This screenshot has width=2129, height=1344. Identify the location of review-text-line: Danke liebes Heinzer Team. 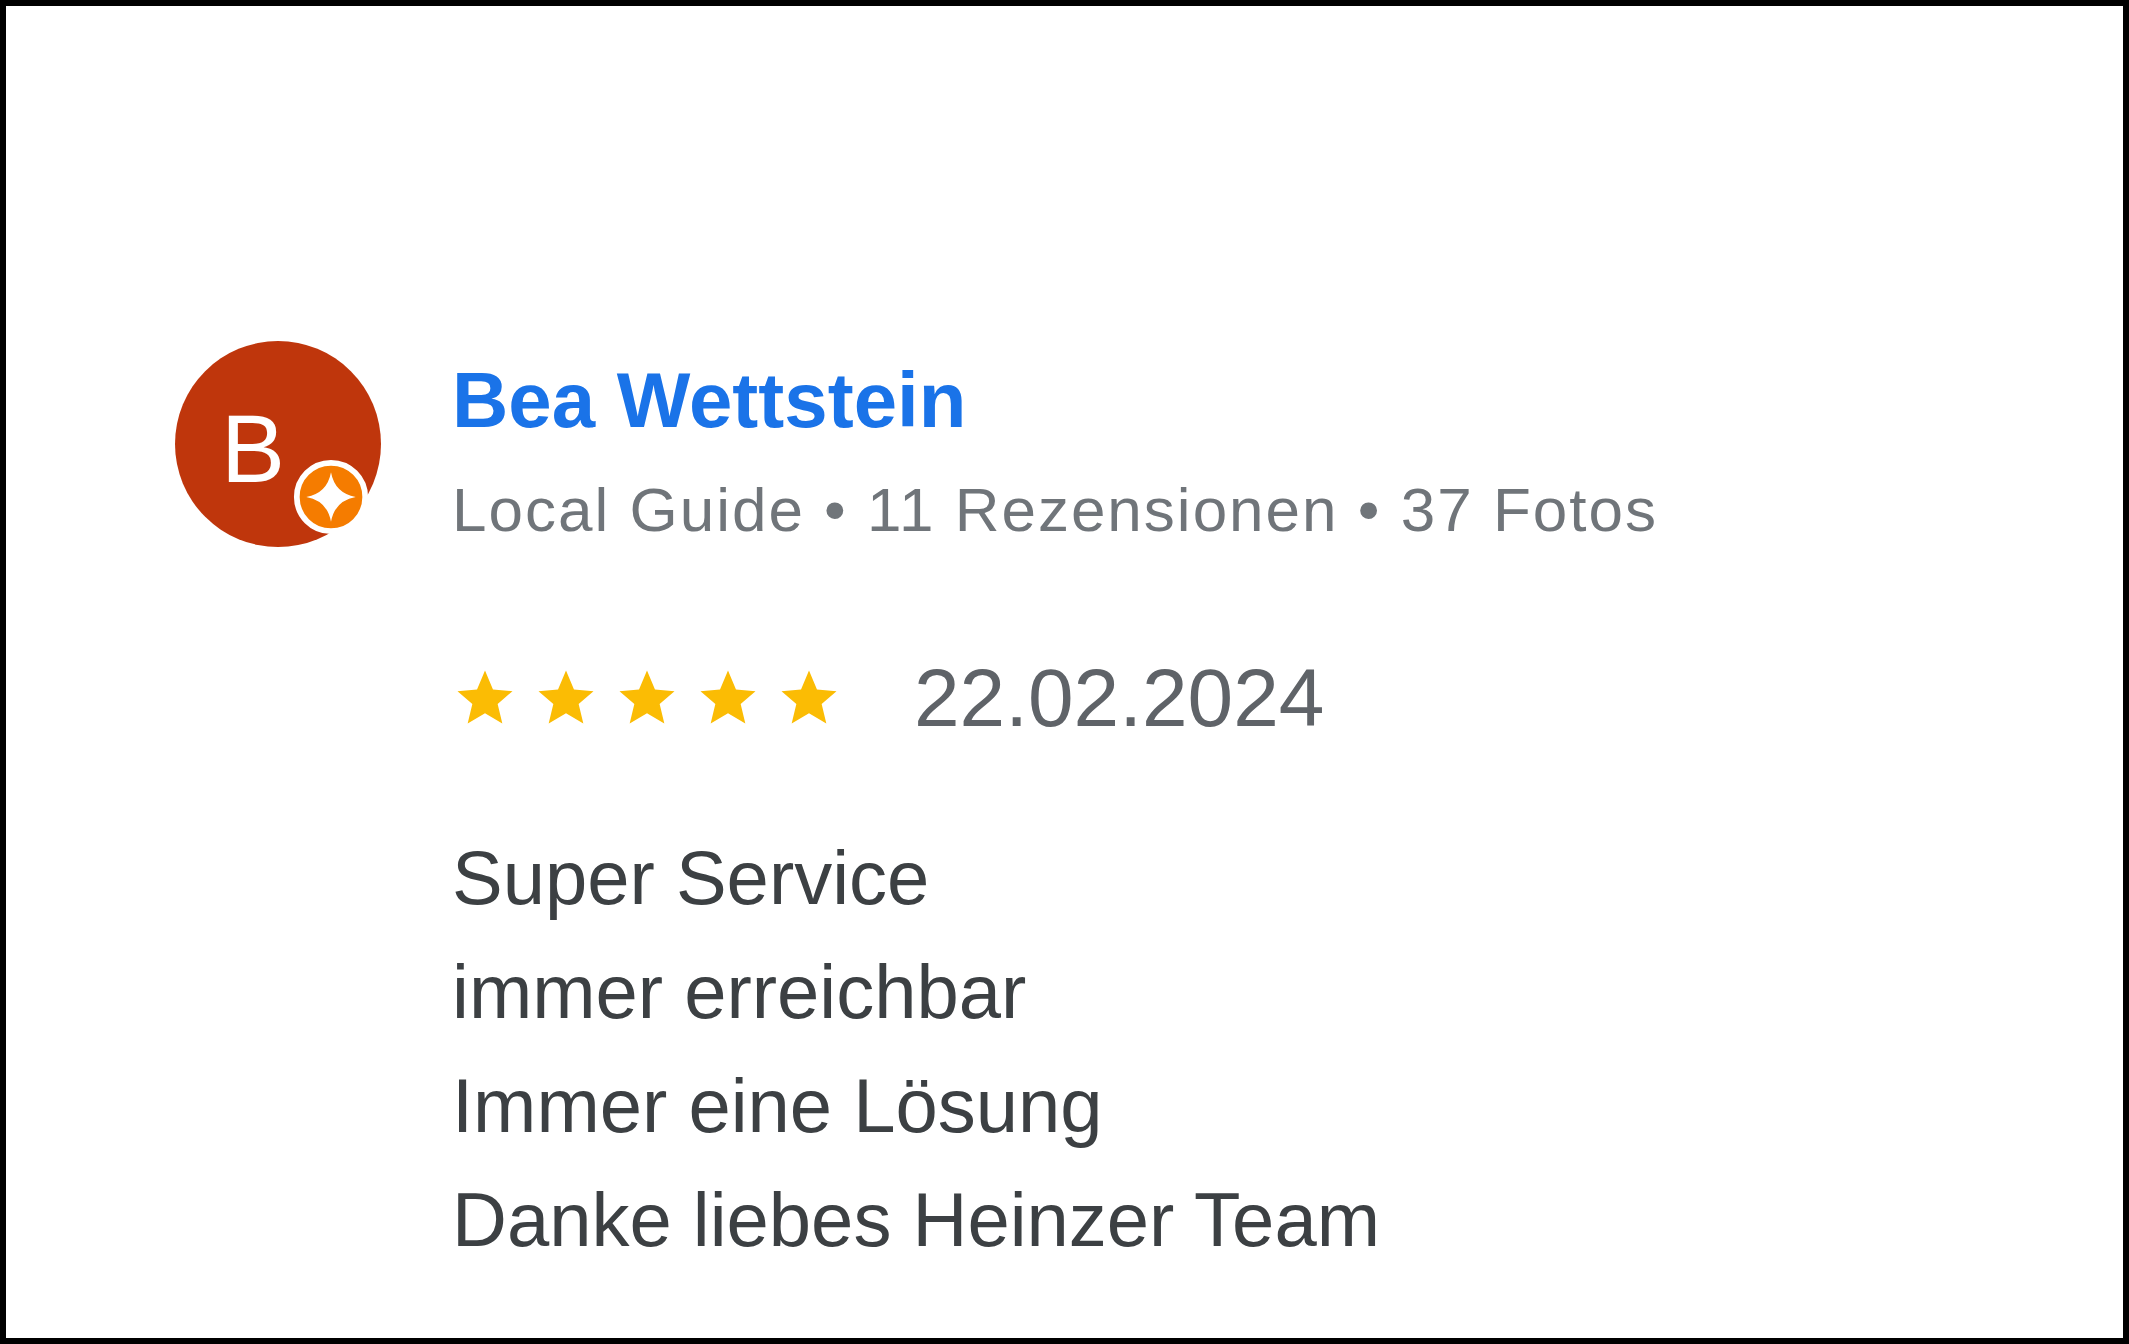
(916, 1220).